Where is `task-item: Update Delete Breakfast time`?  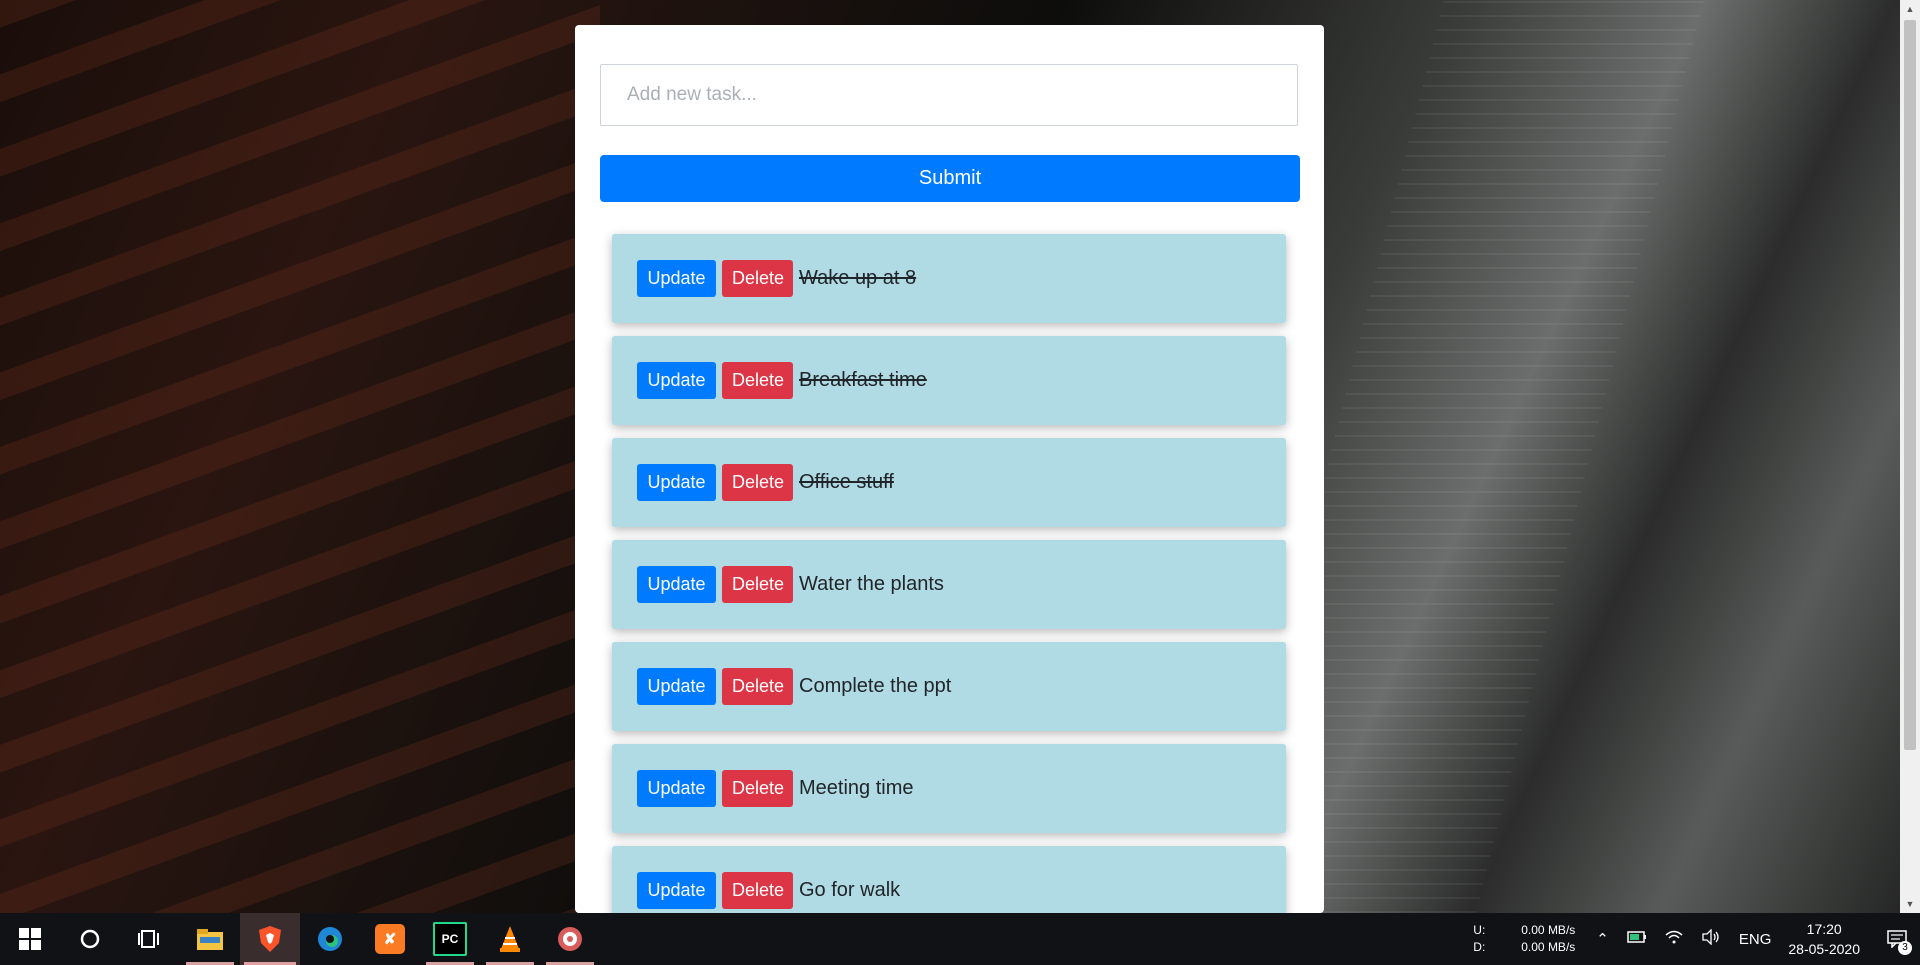 task-item: Update Delete Breakfast time is located at coordinates (949, 380).